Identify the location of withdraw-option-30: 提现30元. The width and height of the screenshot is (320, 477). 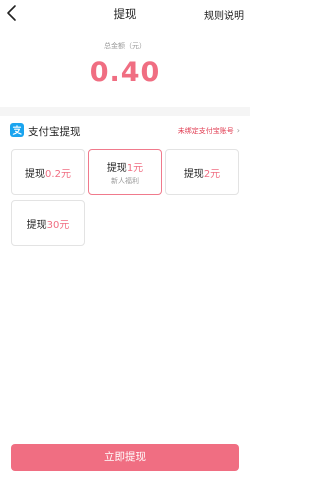
(48, 223).